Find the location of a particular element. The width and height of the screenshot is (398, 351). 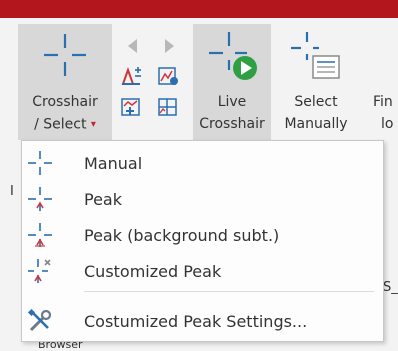

previous-arrow-icon is located at coordinates (133, 46).